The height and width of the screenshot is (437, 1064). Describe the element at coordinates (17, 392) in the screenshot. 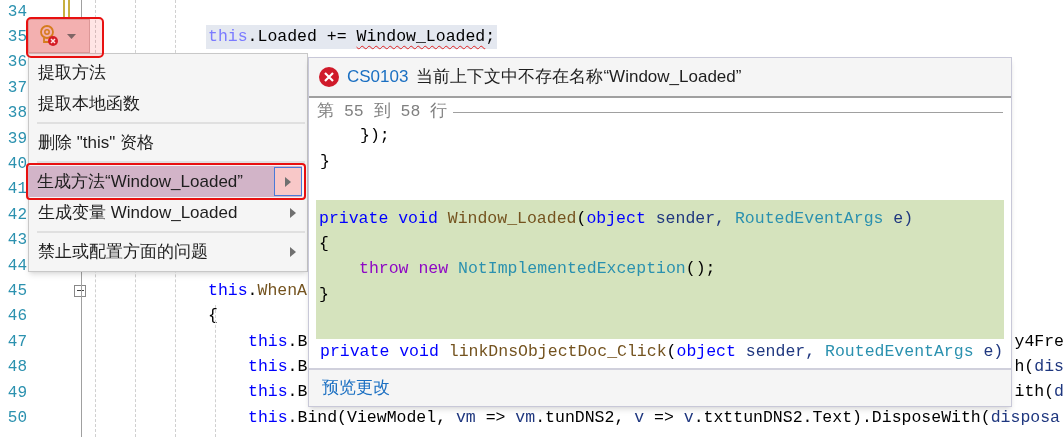

I see `line-number: 49` at that location.